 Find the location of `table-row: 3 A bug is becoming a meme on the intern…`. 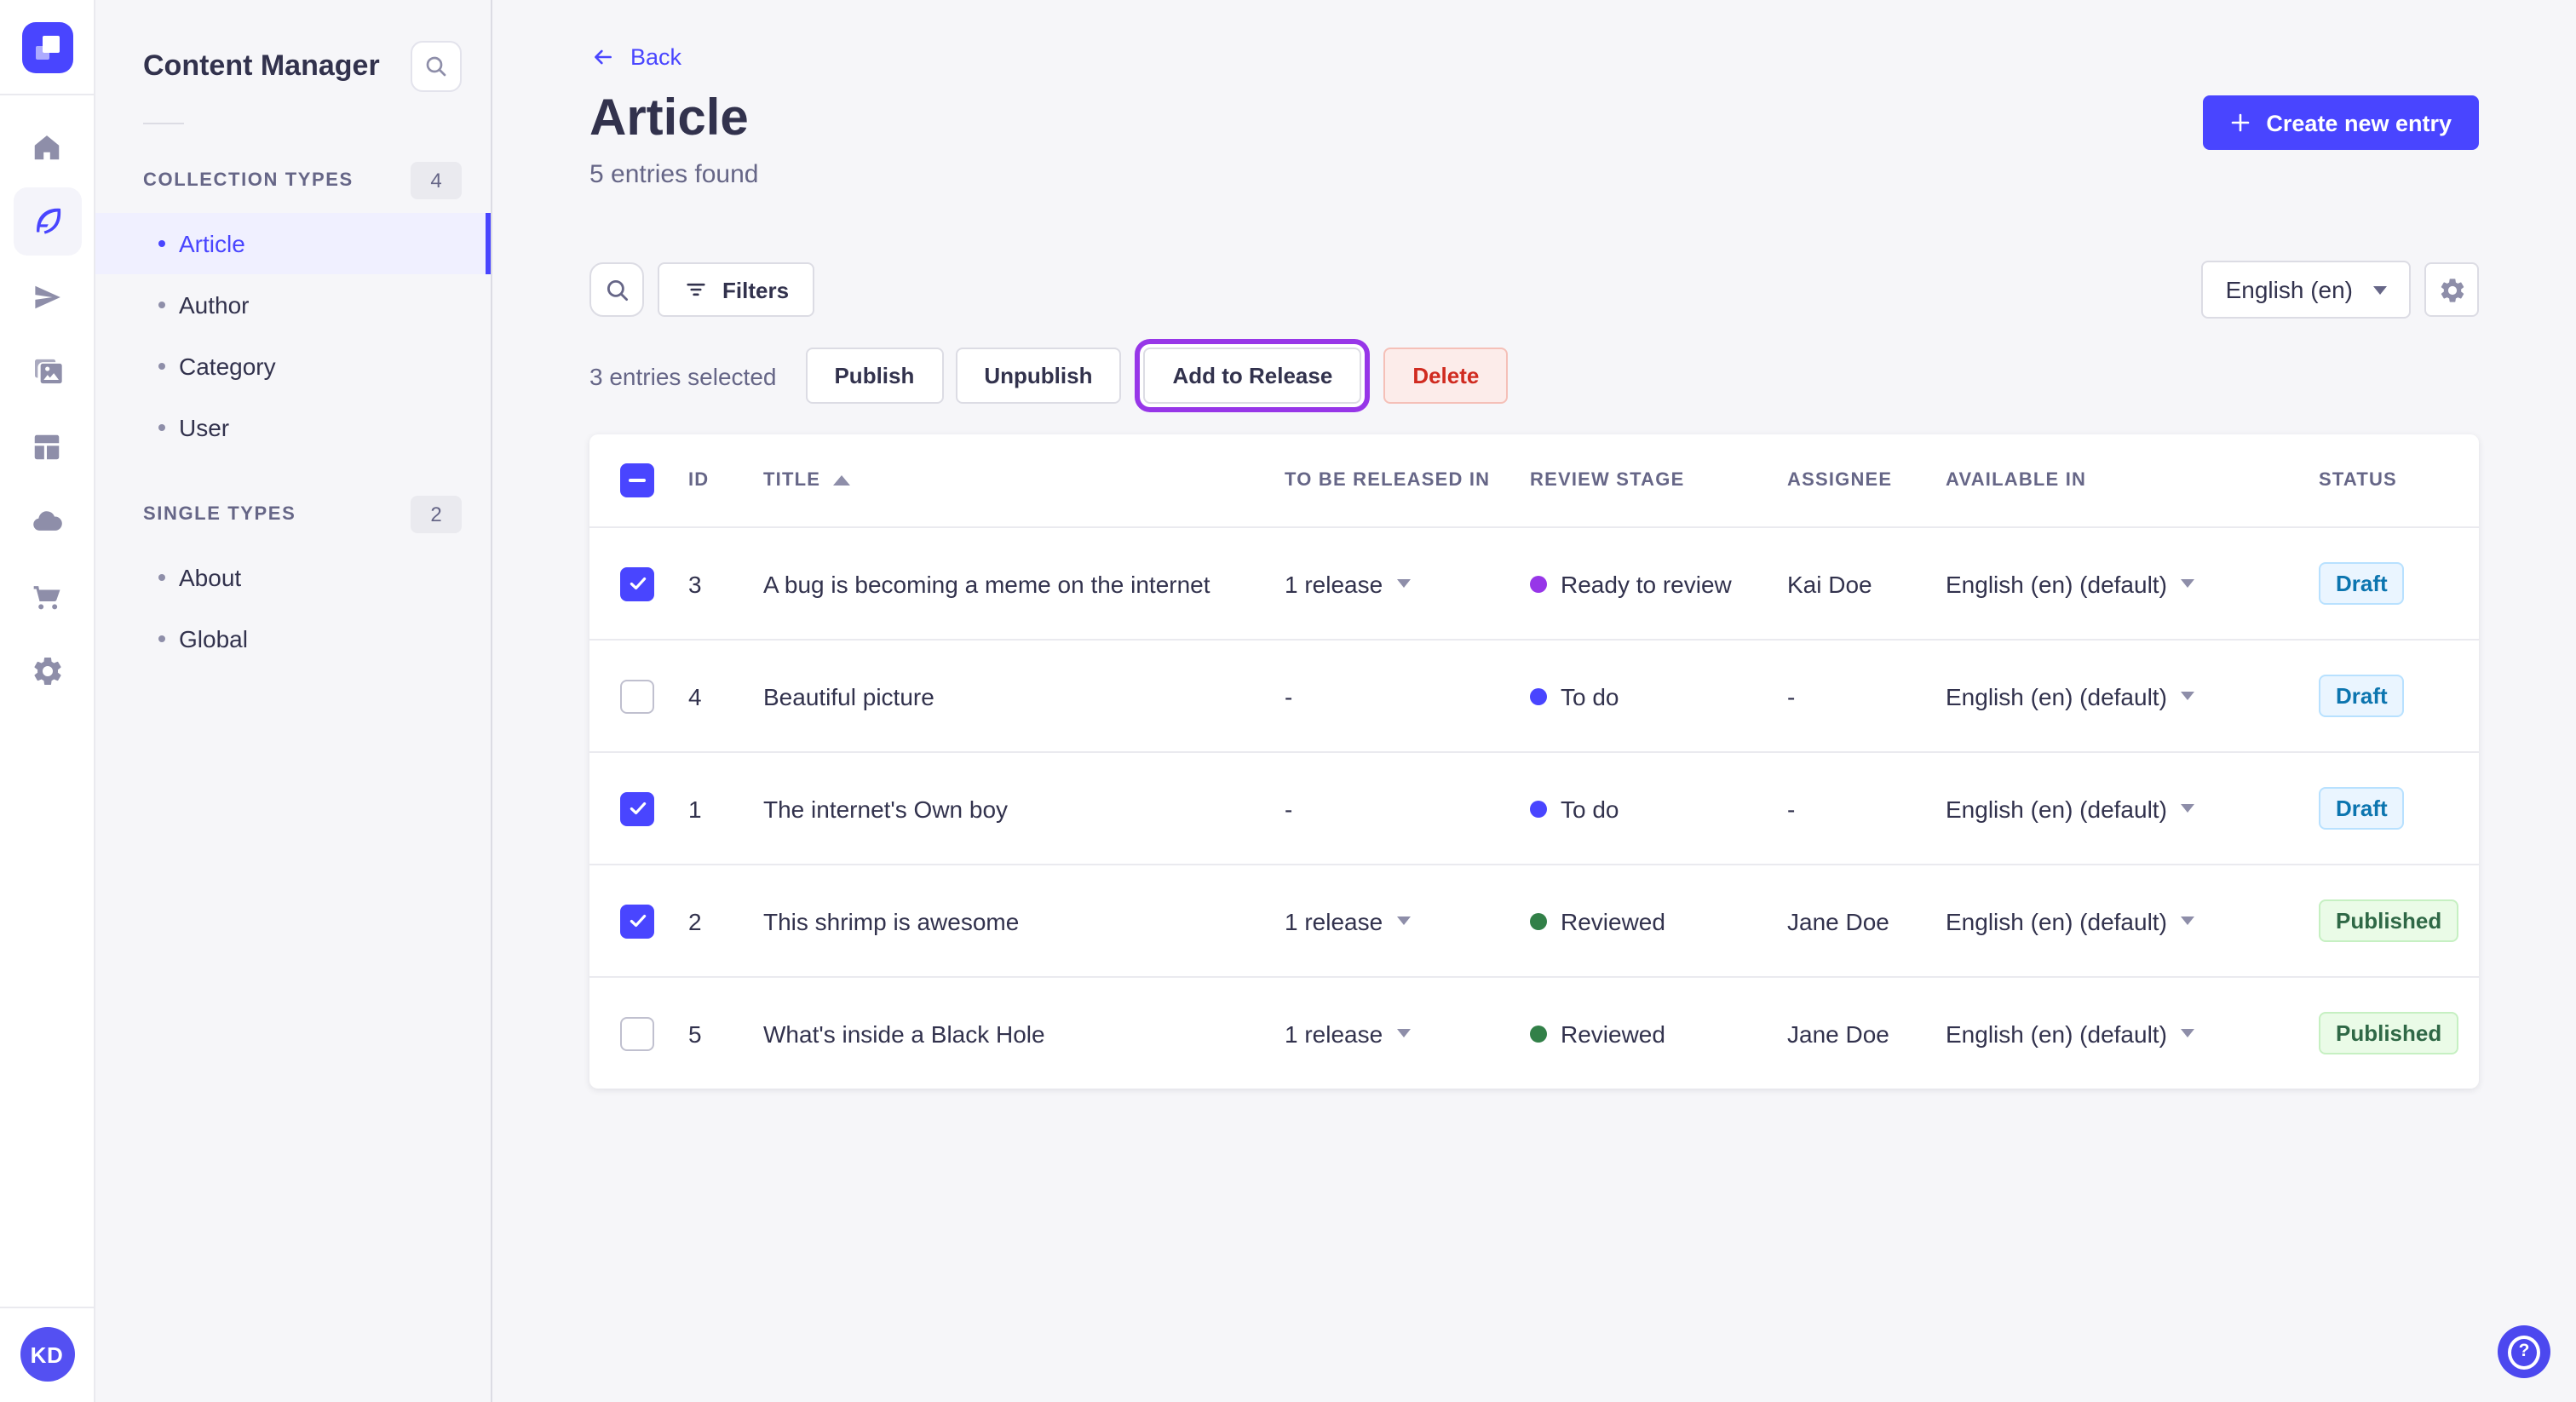

table-row: 3 A bug is becoming a meme on the intern… is located at coordinates (1534, 582).